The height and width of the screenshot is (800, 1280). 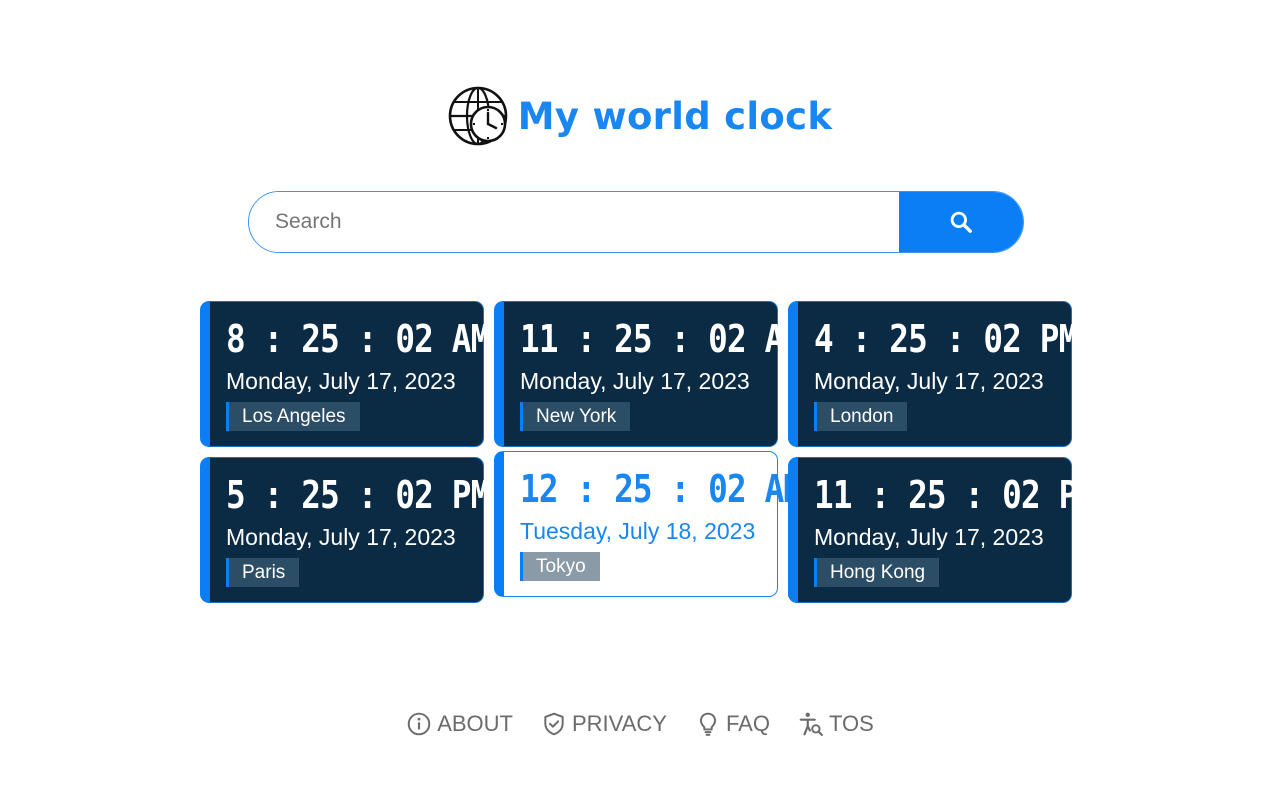 What do you see at coordinates (574, 222) in the screenshot?
I see `search-input` at bounding box center [574, 222].